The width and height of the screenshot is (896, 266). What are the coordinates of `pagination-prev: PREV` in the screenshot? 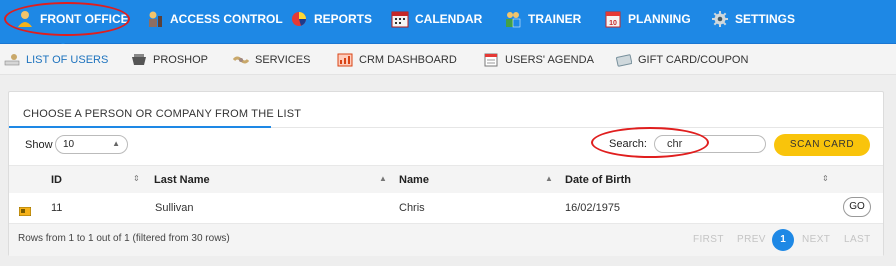 It's located at (751, 239).